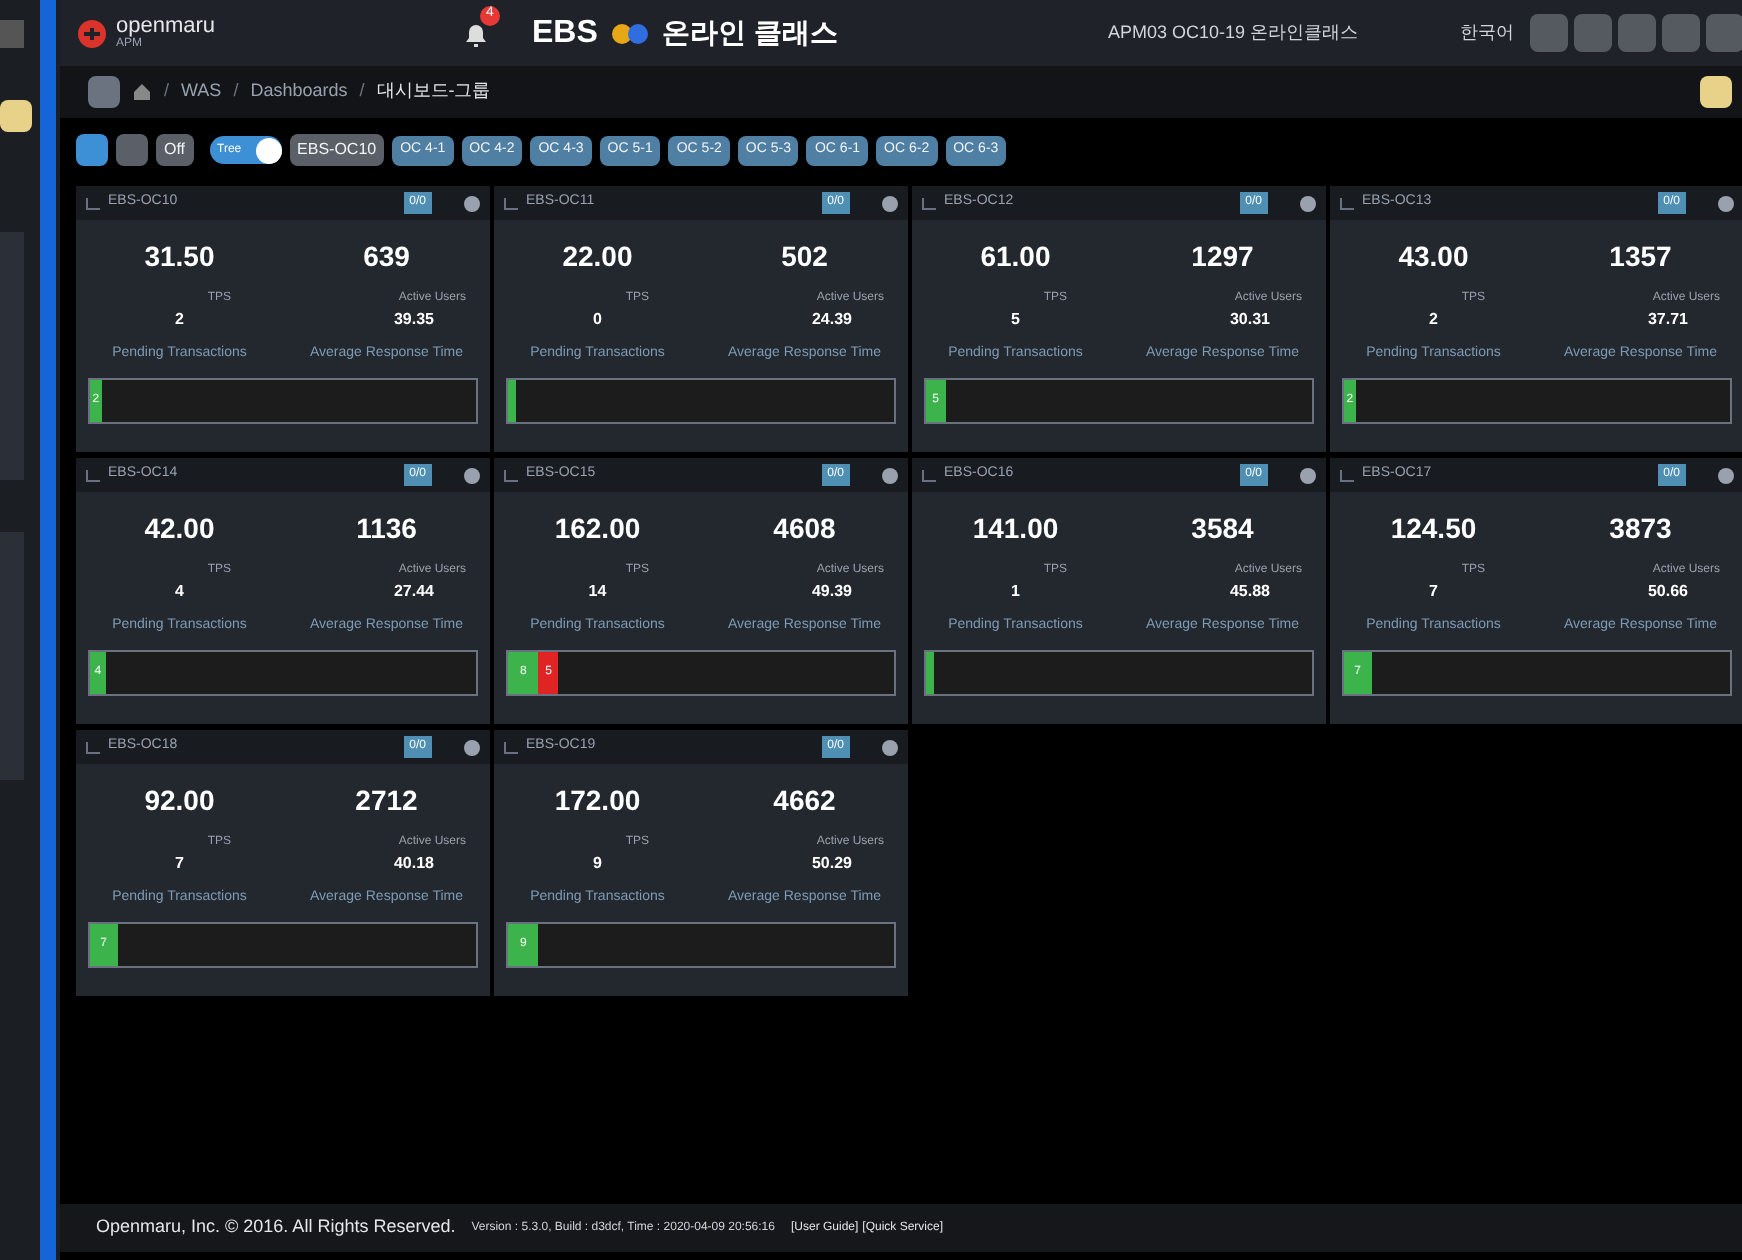  What do you see at coordinates (268, 150) in the screenshot?
I see `toggle-knob` at bounding box center [268, 150].